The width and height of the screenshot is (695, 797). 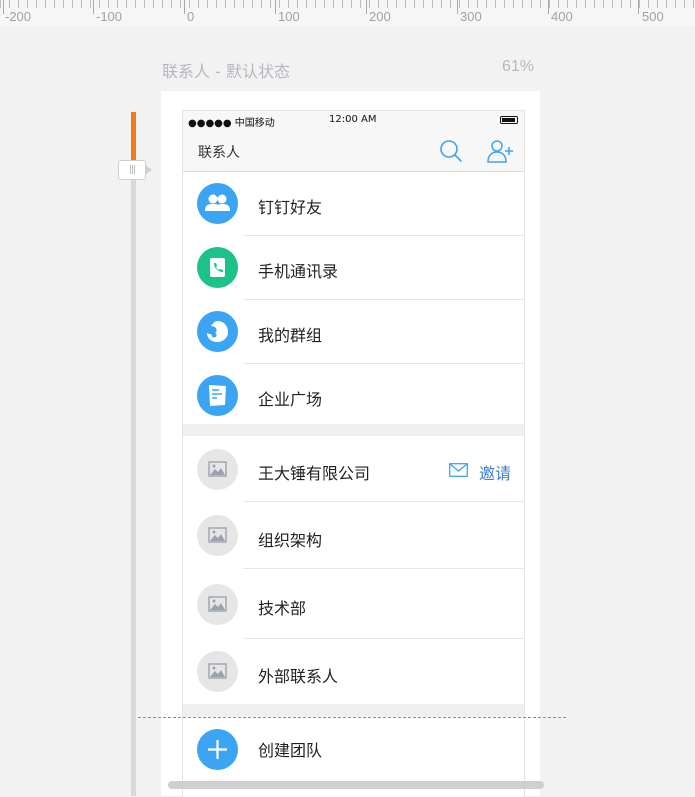 I want to click on status-time: 12:00 AM, so click(x=353, y=119).